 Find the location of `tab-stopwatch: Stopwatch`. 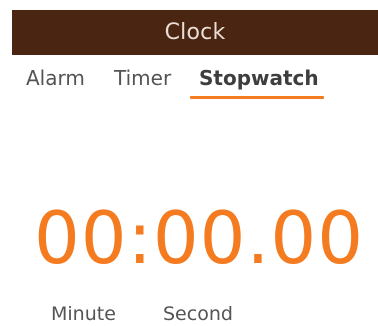

tab-stopwatch: Stopwatch is located at coordinates (259, 78).